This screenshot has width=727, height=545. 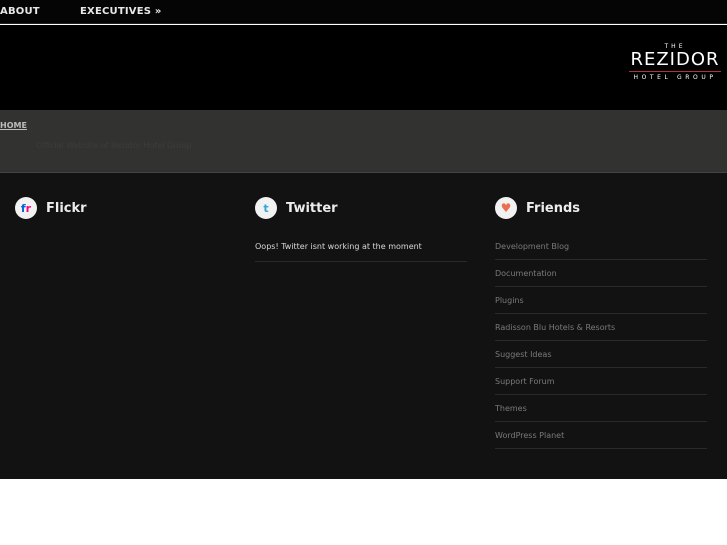 I want to click on twitter-error-message: Oops! Twitter isnt working at the moment, so click(x=361, y=252).